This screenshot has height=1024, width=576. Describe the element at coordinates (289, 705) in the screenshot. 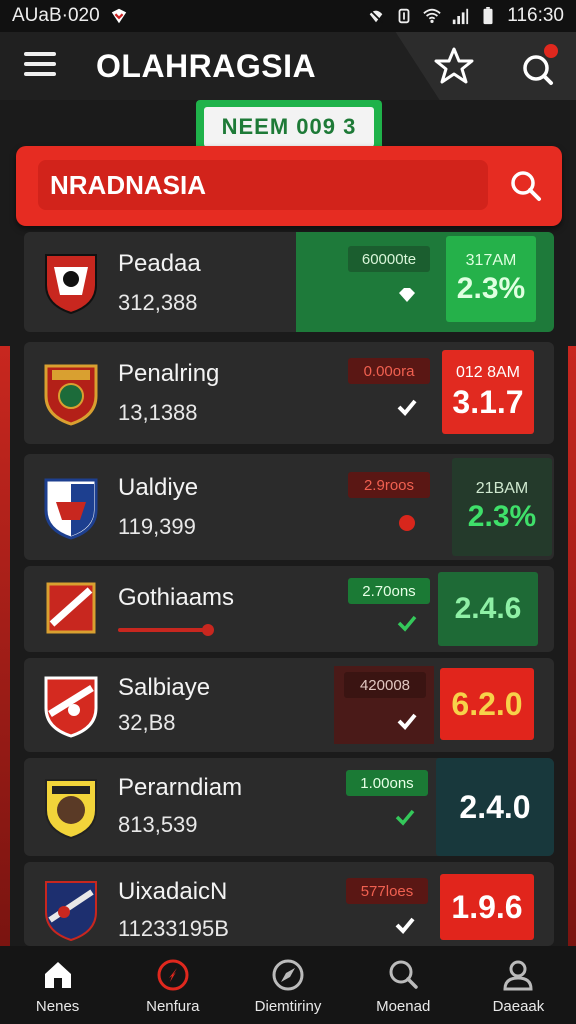

I see `list-item: Salbiaye 32,B8 420008 6.2.0` at that location.